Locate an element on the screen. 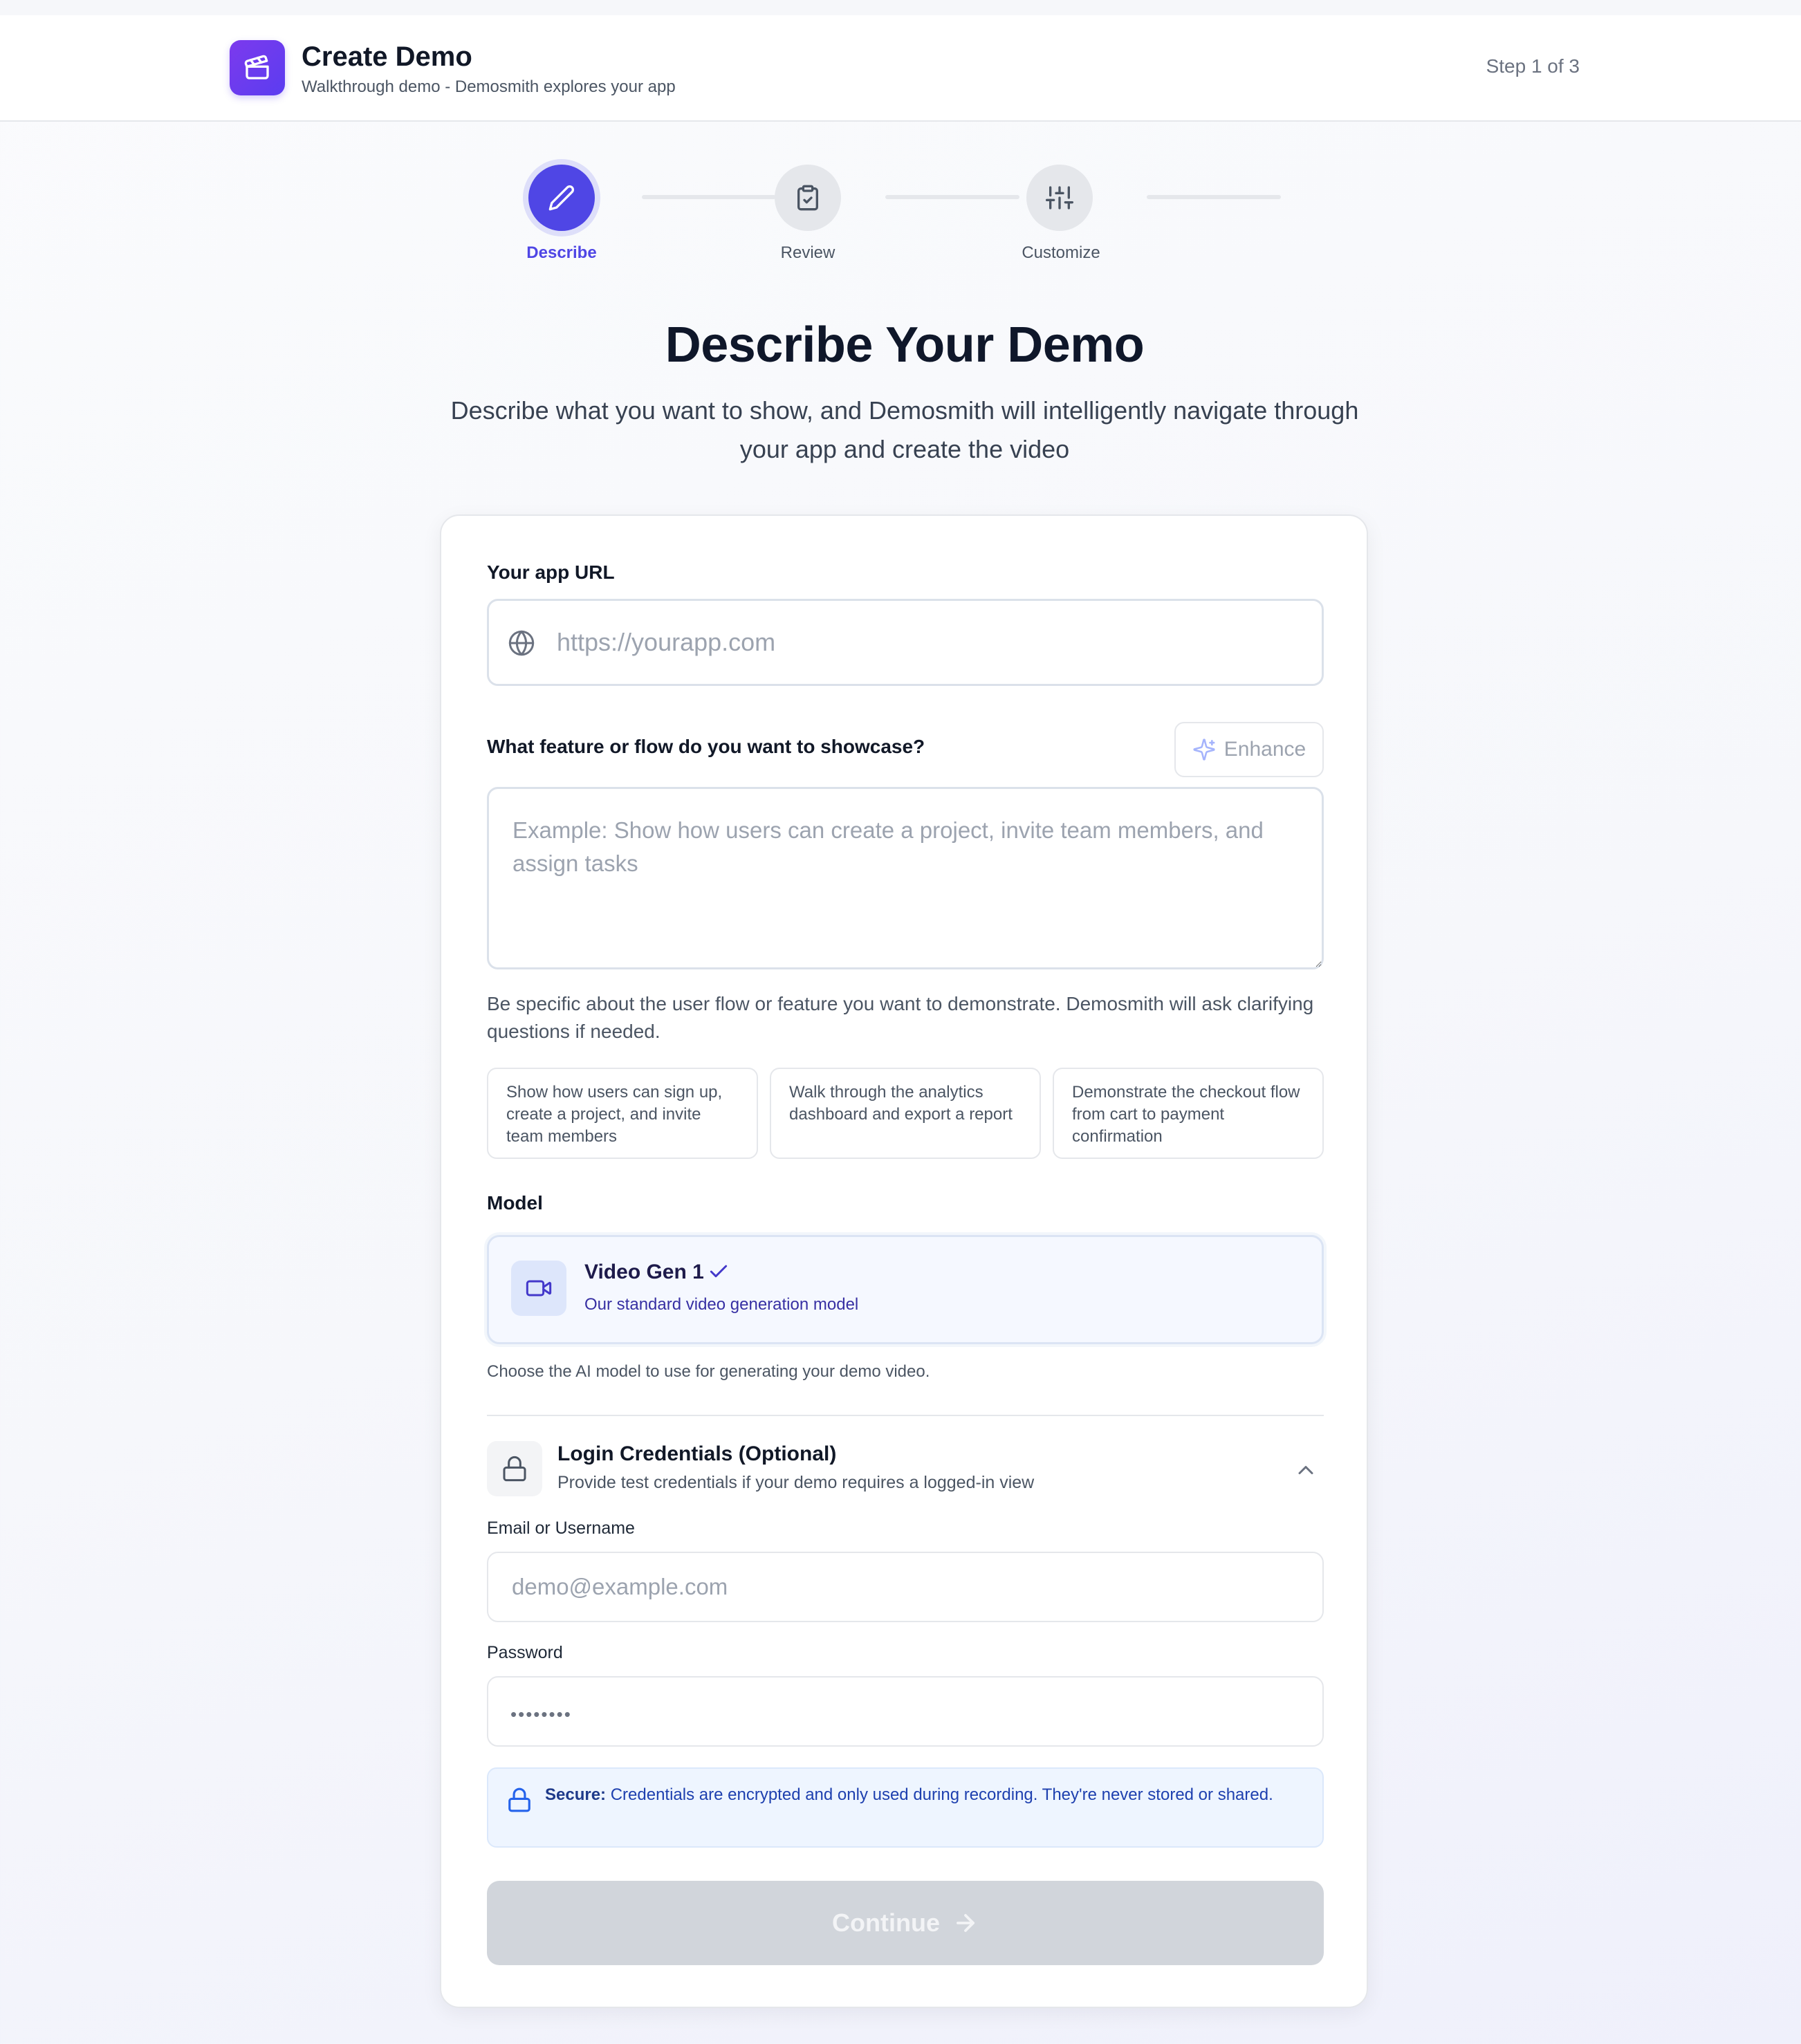 This screenshot has height=2044, width=1801. arrow-right-icon is located at coordinates (966, 1923).